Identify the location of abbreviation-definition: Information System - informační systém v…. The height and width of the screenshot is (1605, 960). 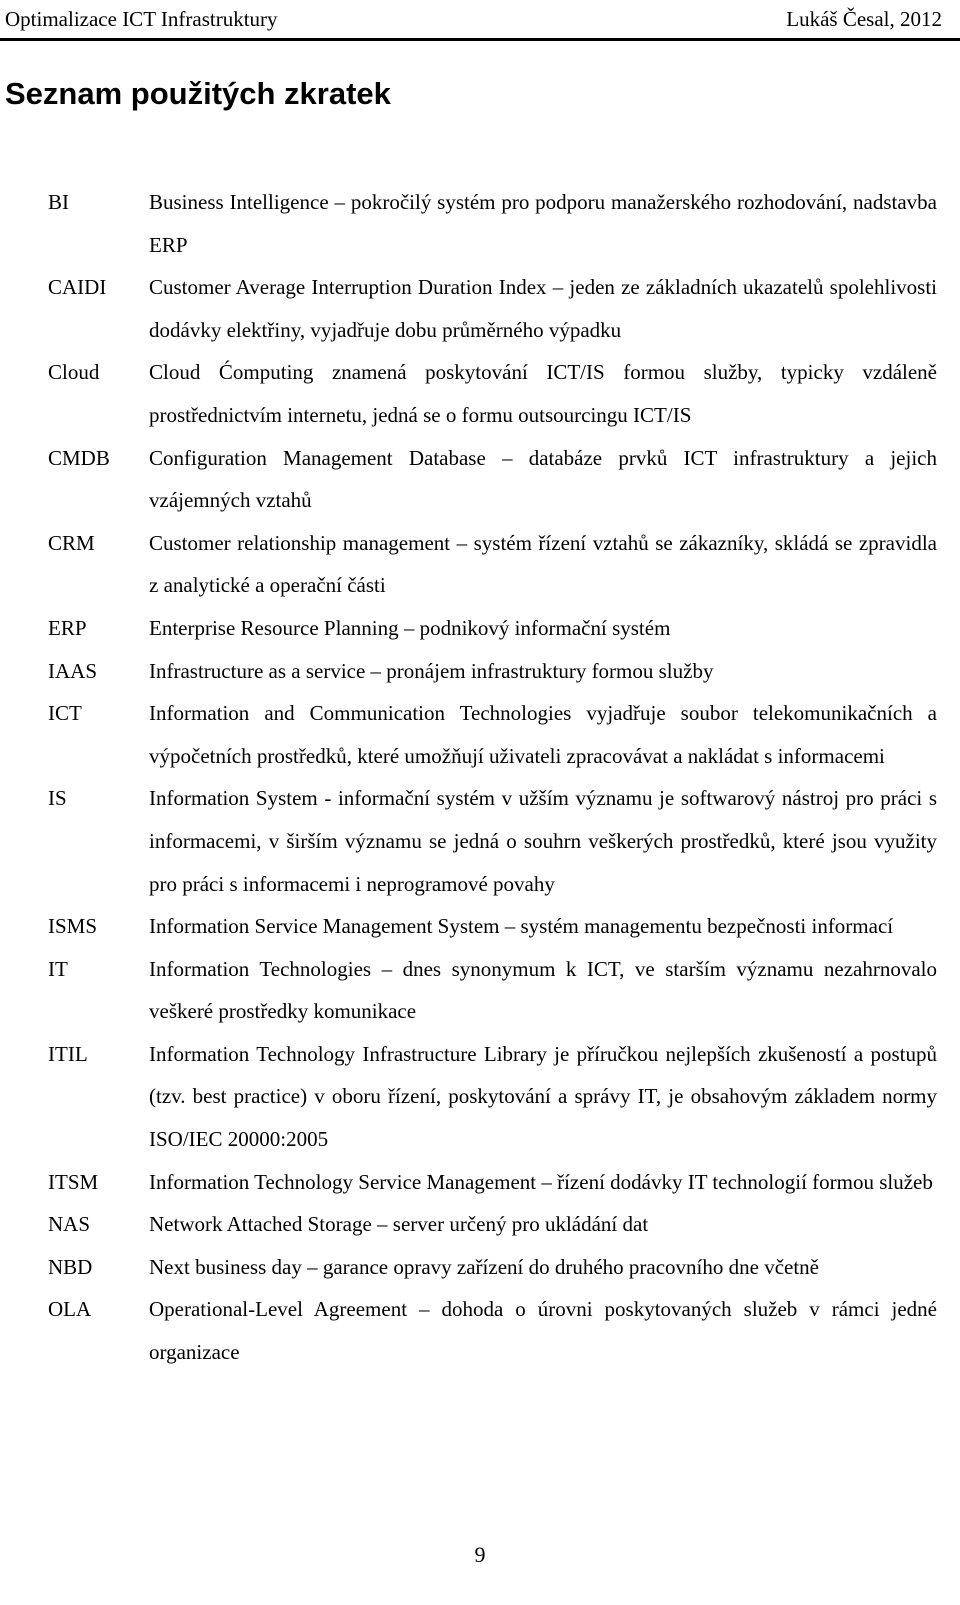
(543, 841).